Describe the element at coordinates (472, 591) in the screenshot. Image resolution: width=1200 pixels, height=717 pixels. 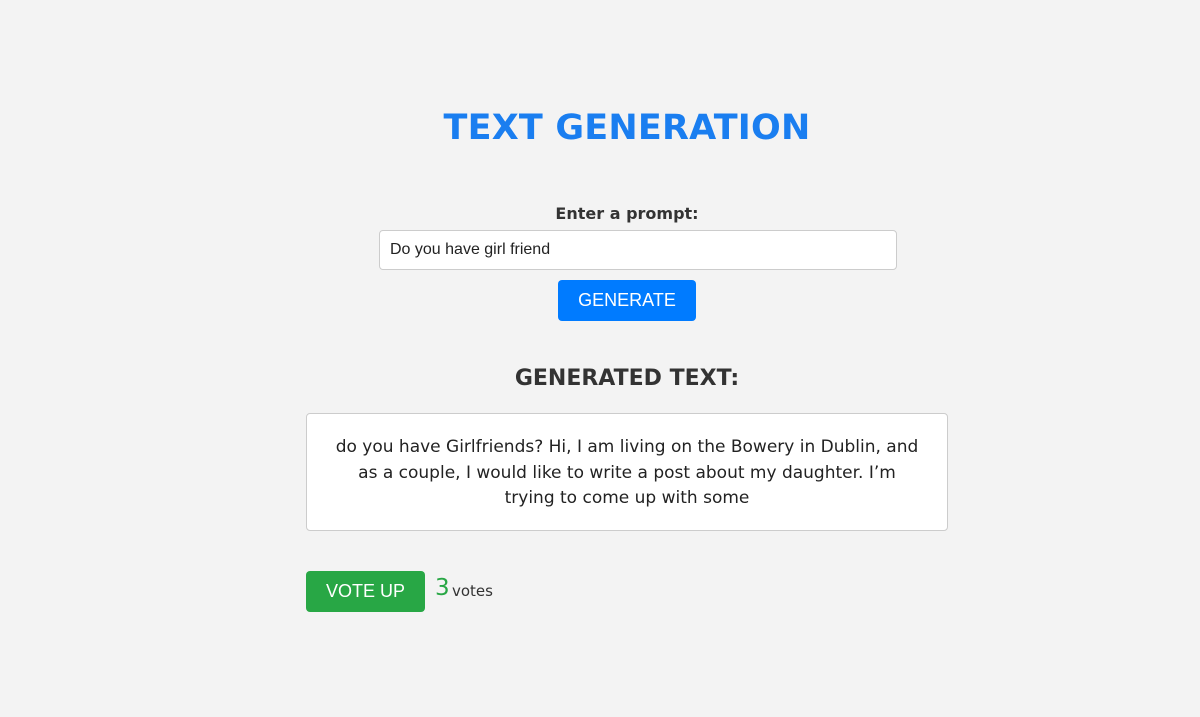
I see `vote-unit-label: votes` at that location.